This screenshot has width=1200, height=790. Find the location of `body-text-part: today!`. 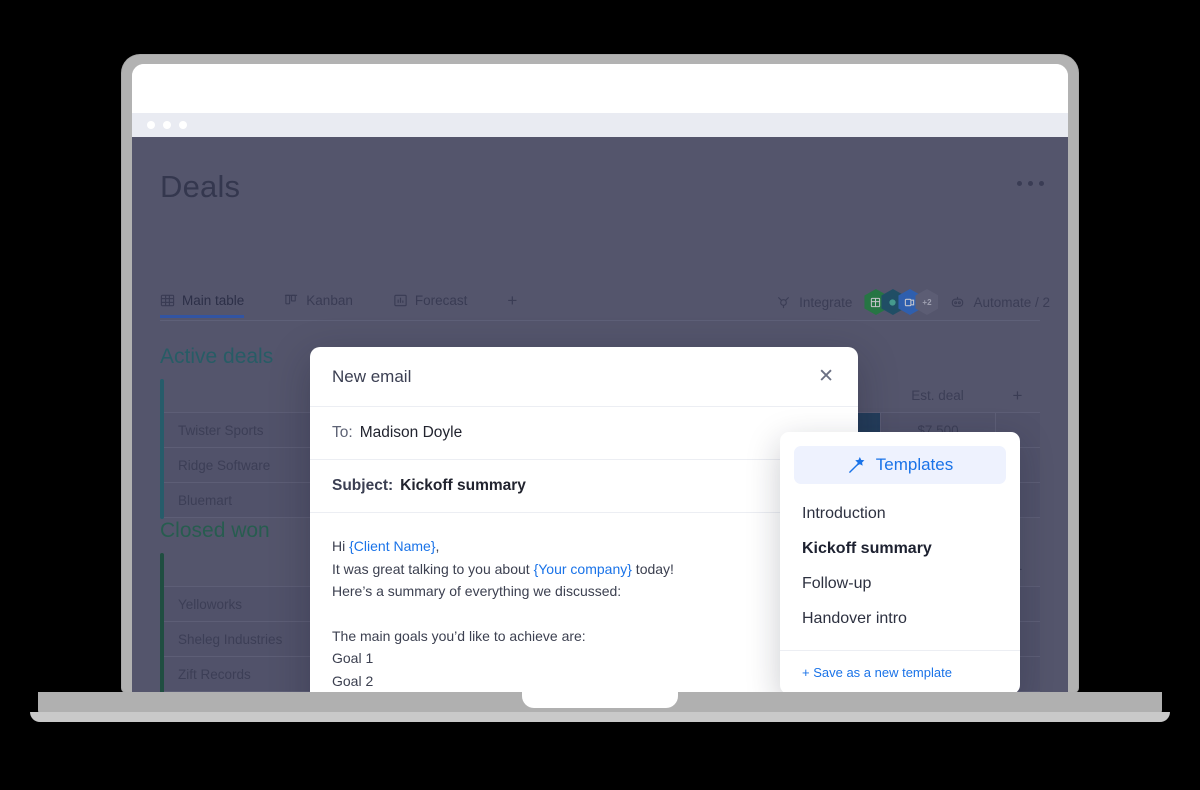

body-text-part: today! is located at coordinates (652, 568).